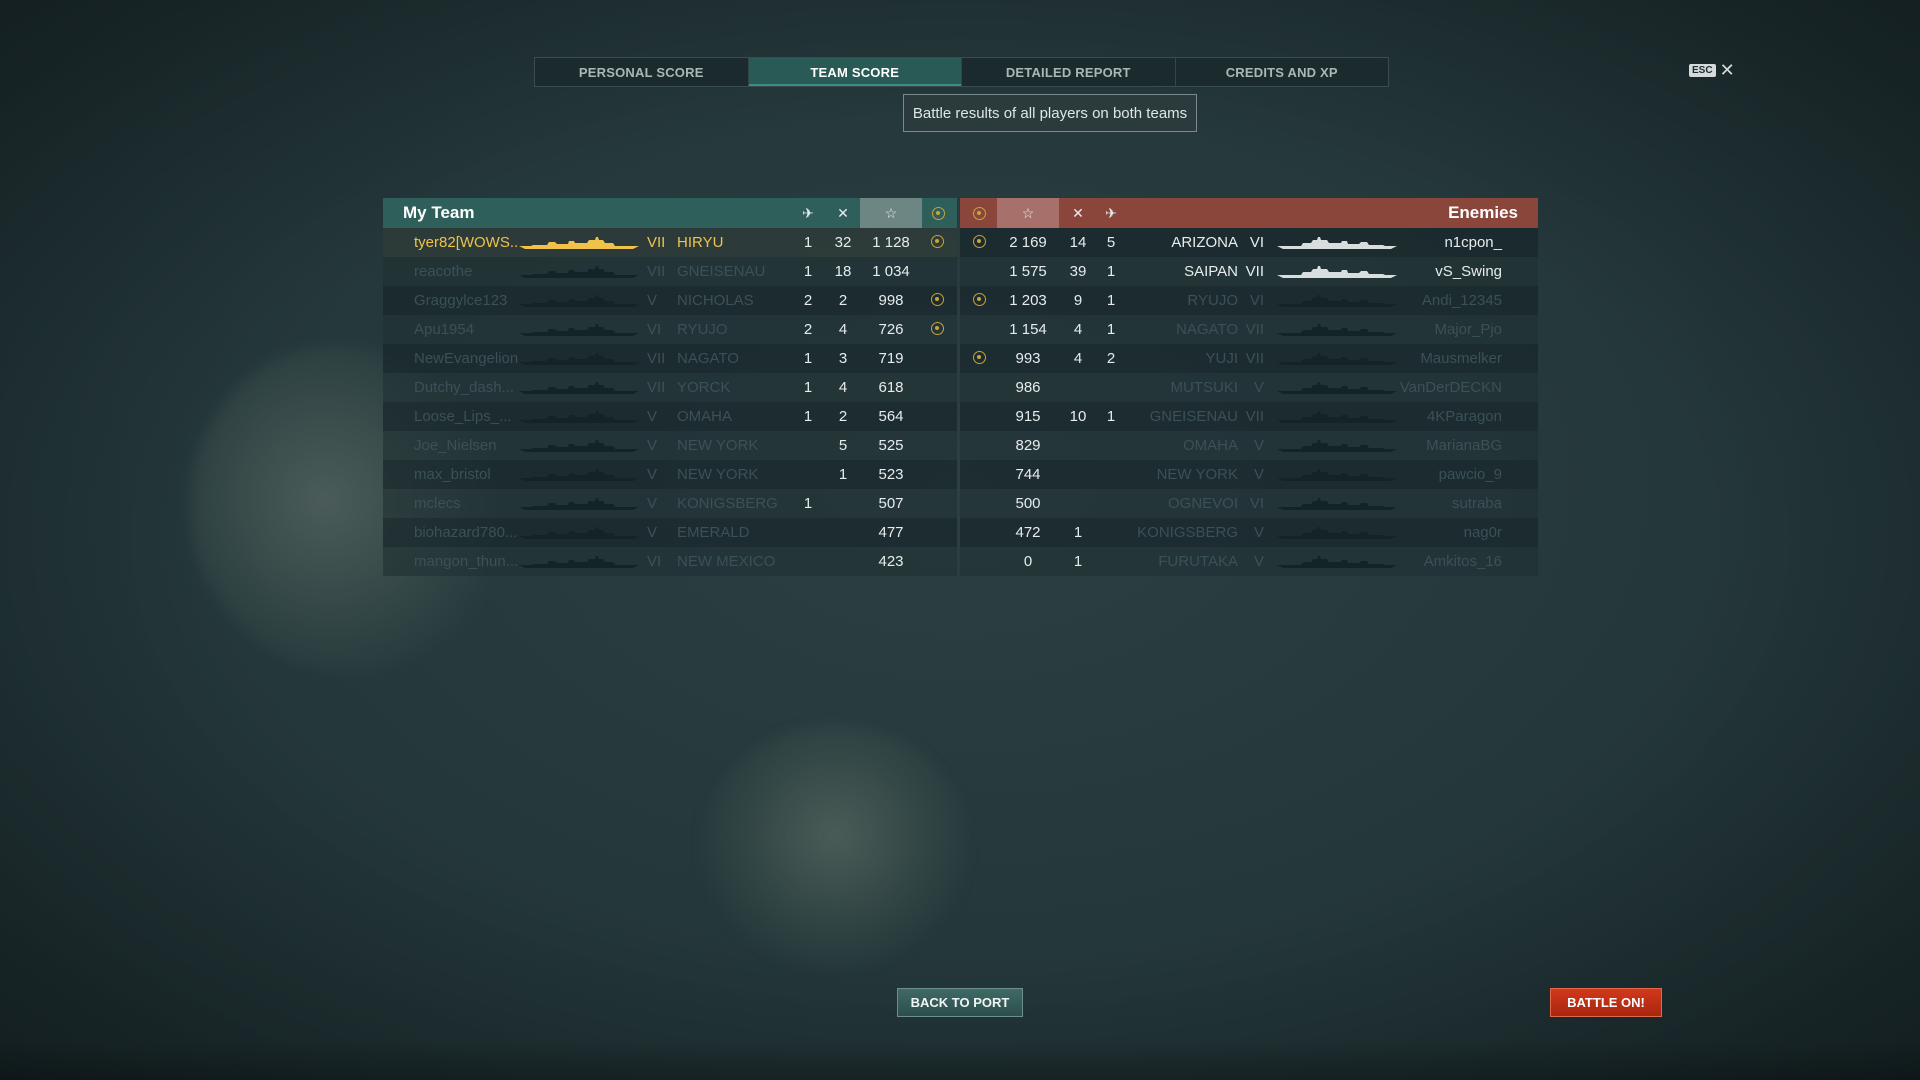 This screenshot has width=1920, height=1080. What do you see at coordinates (443, 271) in the screenshot?
I see `player-name: reacothe` at bounding box center [443, 271].